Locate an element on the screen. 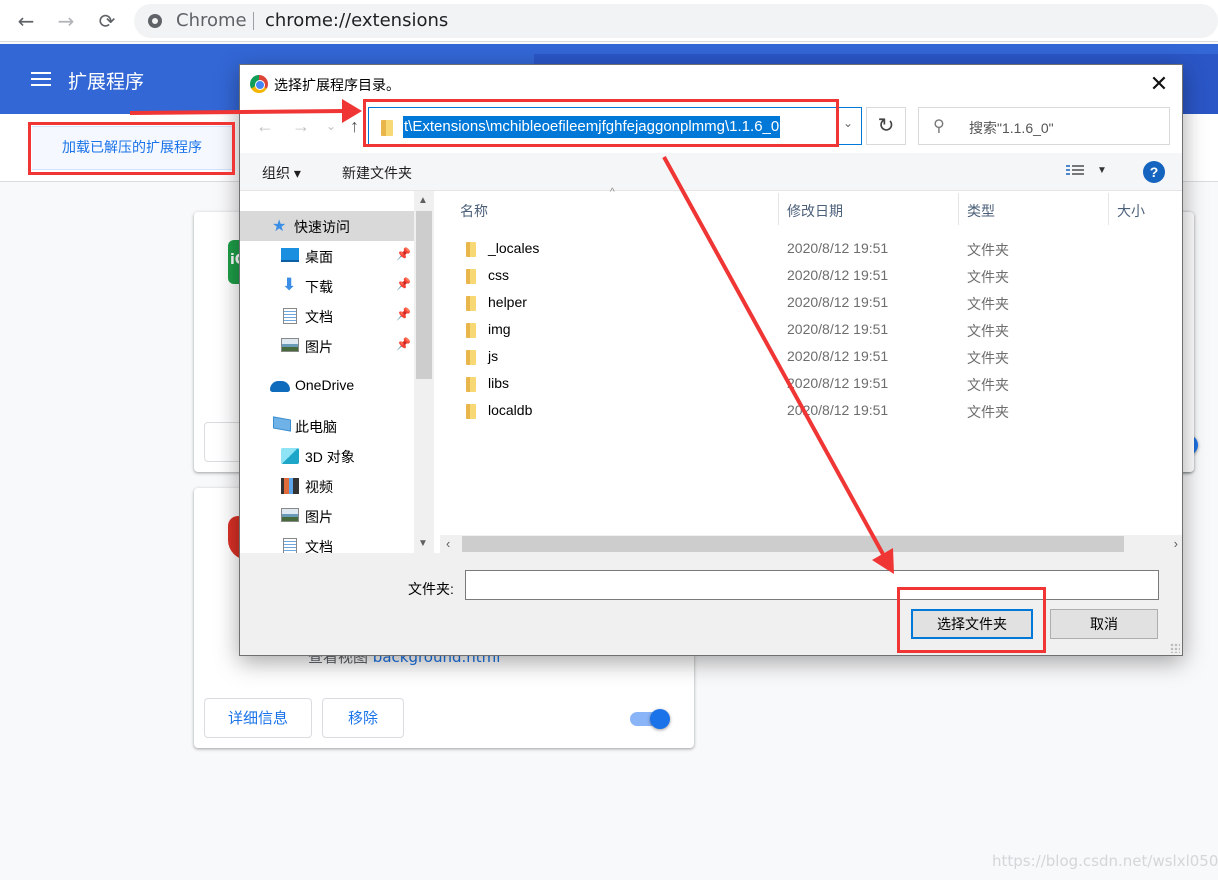 This screenshot has height=880, width=1218. file-row: img 2020/8/12 19:51 文件夹 is located at coordinates (809, 329).